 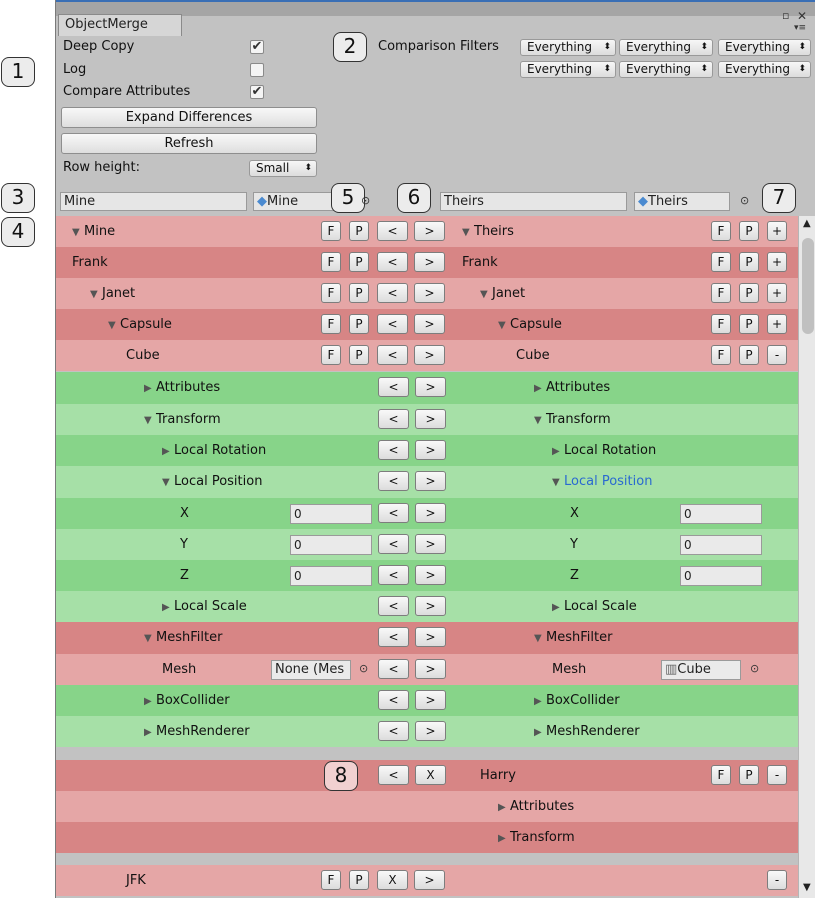 What do you see at coordinates (488, 231) in the screenshot?
I see `tree-item-label: ▼ Theirs` at bounding box center [488, 231].